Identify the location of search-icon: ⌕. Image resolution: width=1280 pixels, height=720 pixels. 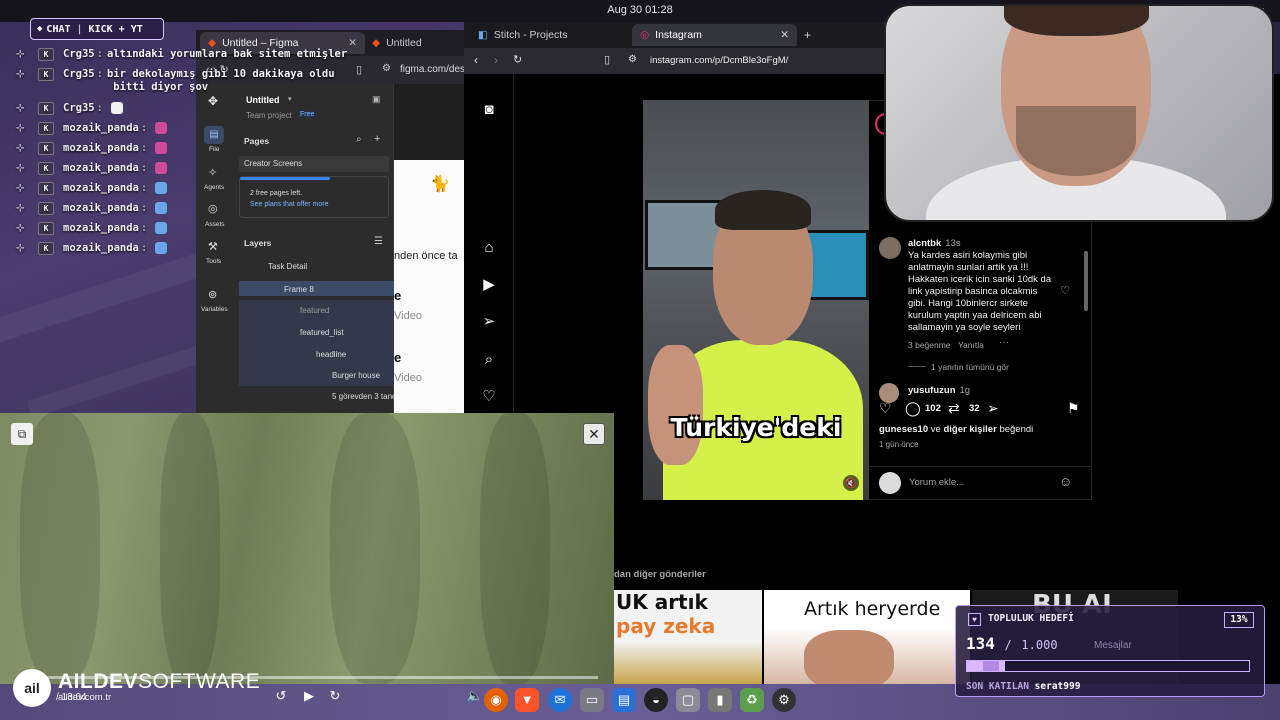
(489, 360).